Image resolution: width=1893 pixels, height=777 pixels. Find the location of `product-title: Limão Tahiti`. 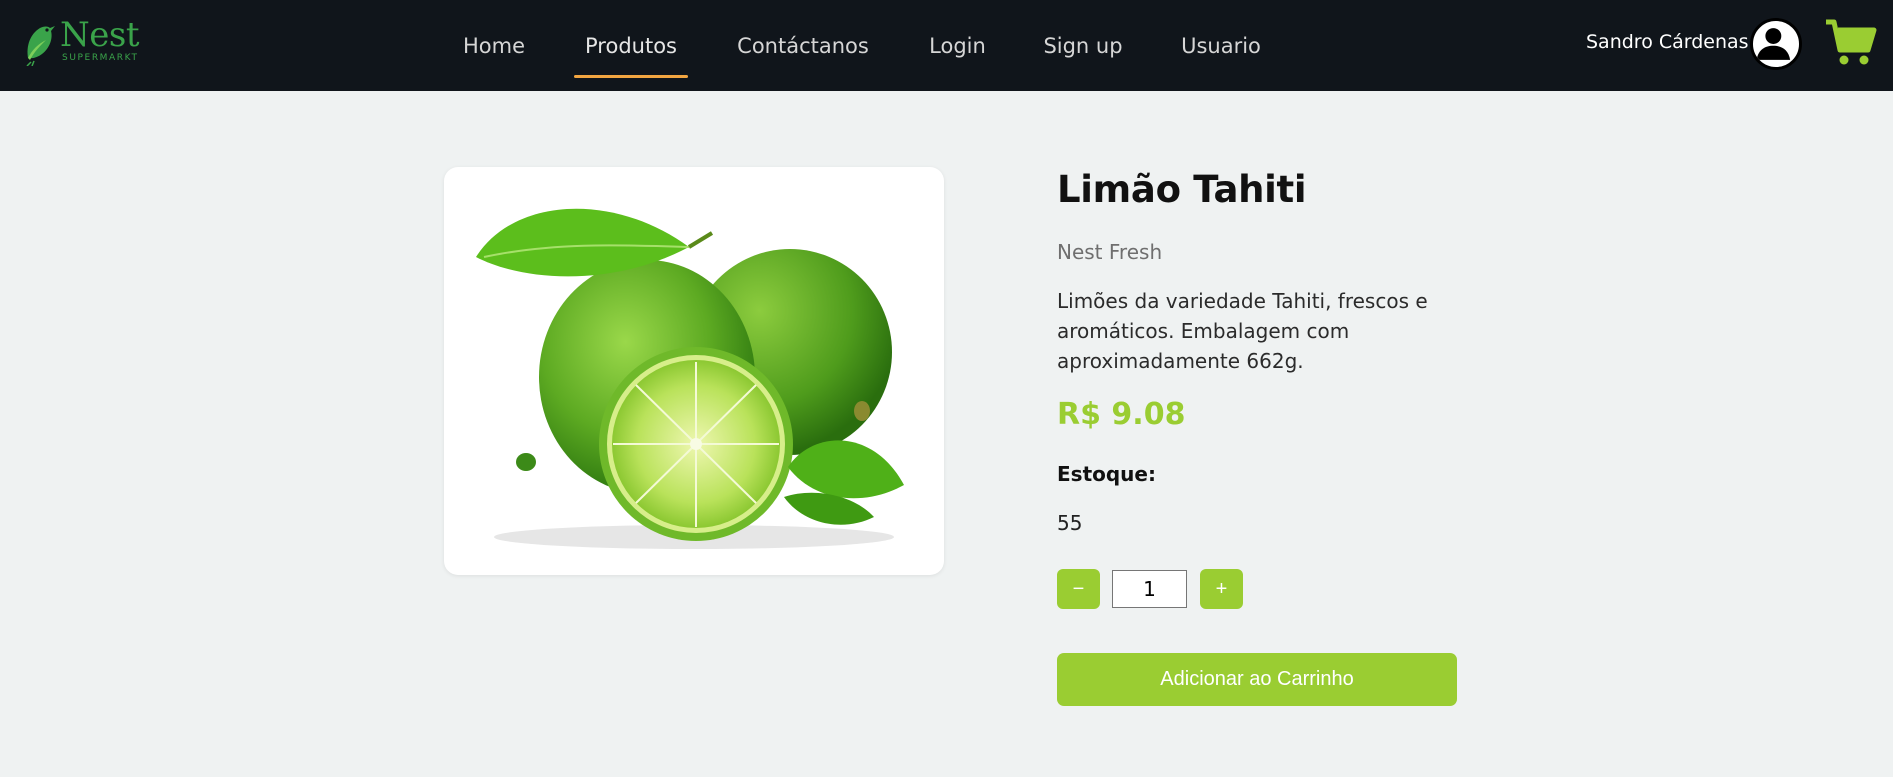

product-title: Limão Tahiti is located at coordinates (1182, 189).